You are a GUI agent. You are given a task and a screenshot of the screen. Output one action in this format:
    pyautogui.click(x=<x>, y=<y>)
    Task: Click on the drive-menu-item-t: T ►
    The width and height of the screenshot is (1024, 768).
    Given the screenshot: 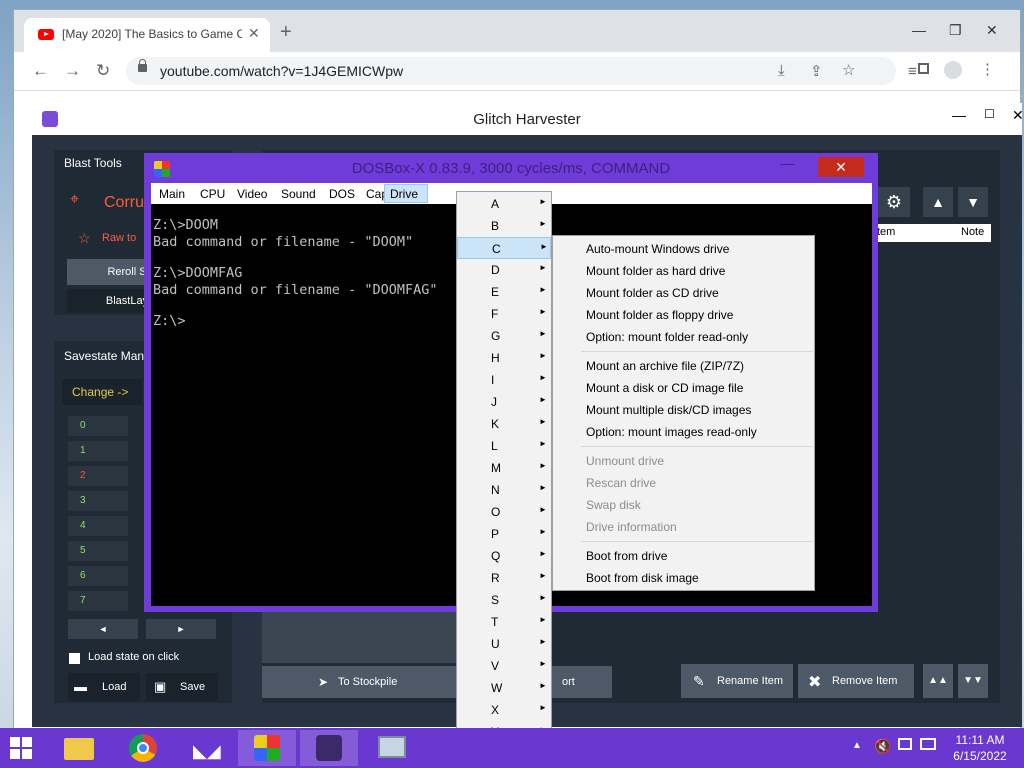 What is the action you would take?
    pyautogui.click(x=504, y=622)
    